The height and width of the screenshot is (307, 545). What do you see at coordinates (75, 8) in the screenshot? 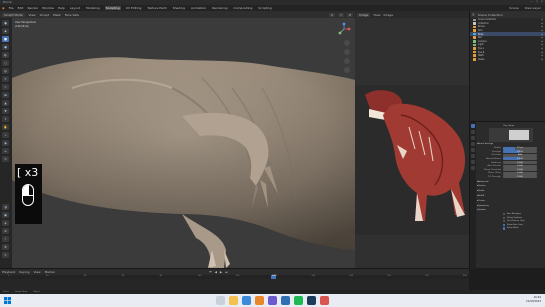
I see `tab-layout: Layout` at bounding box center [75, 8].